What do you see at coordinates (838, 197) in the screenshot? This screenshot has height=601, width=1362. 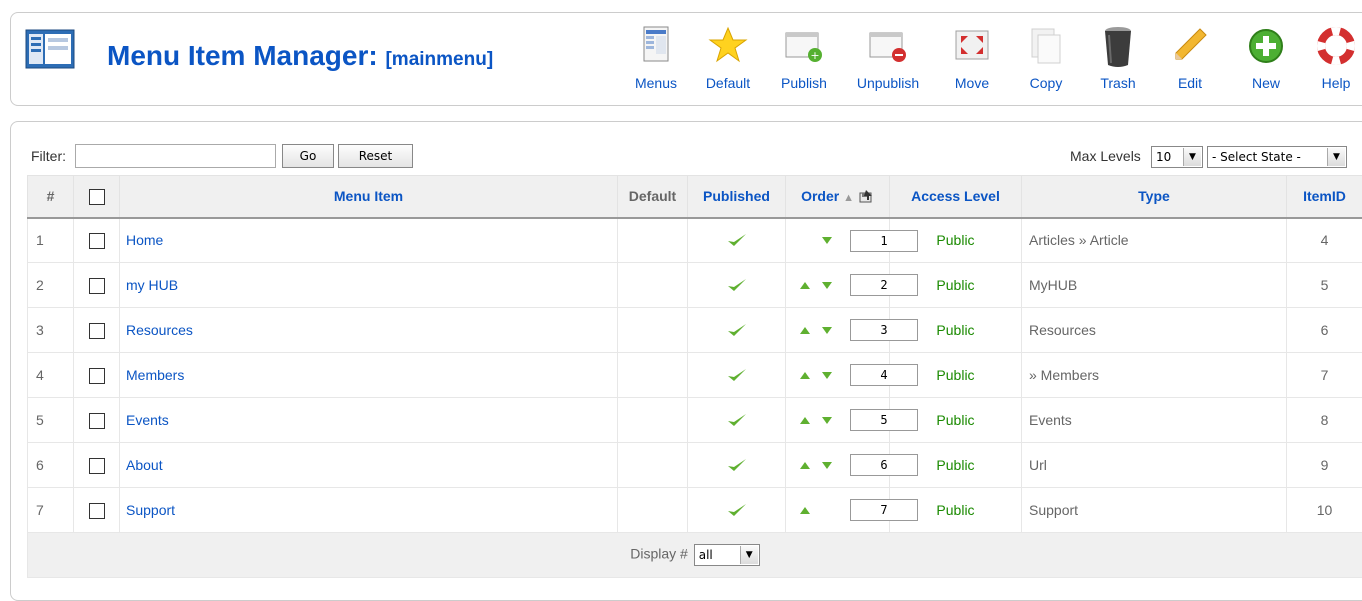 I see `col-order: Order ▲` at bounding box center [838, 197].